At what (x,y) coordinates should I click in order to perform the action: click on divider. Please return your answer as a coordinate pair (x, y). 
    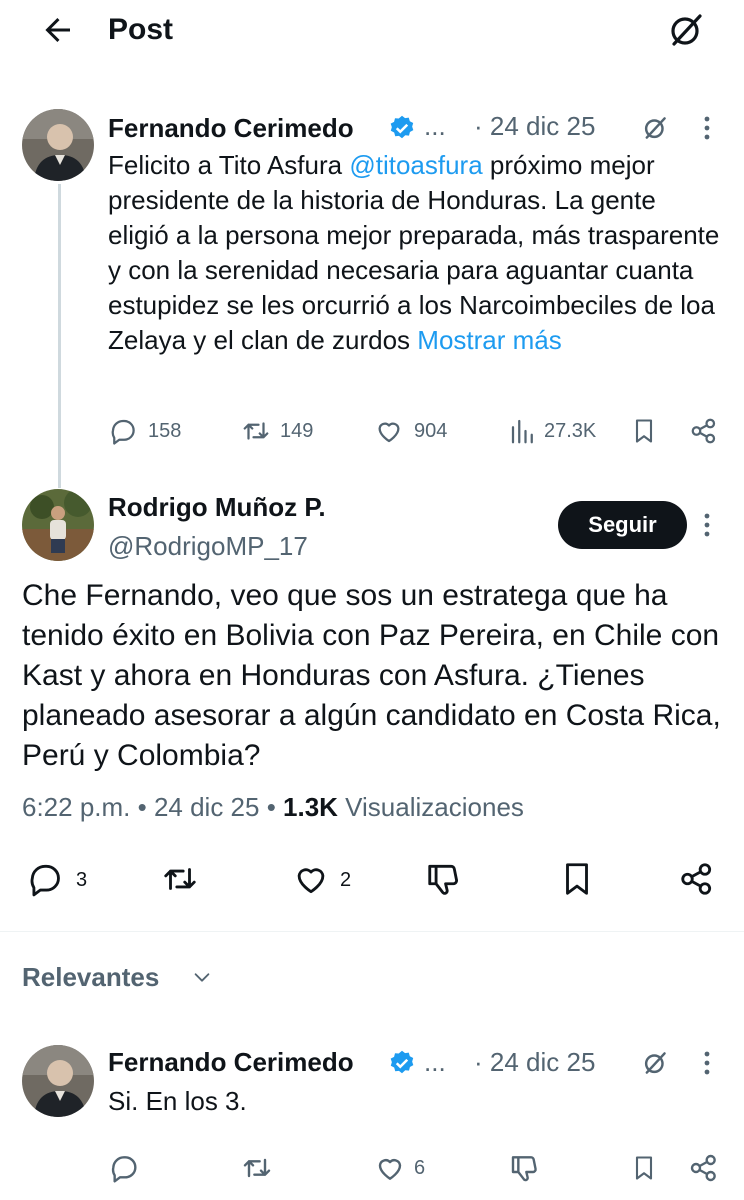
    Looking at the image, I should click on (372, 931).